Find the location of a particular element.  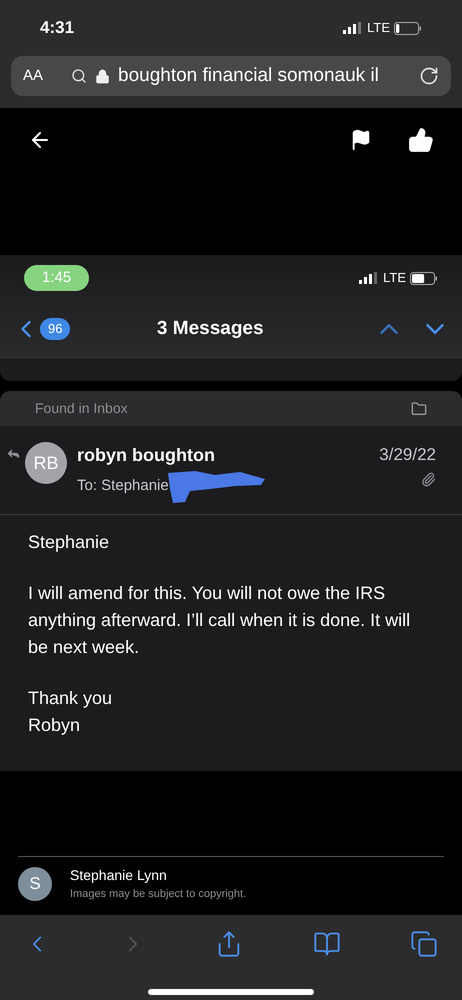

source-name: Stephanie Lynn is located at coordinates (158, 875).